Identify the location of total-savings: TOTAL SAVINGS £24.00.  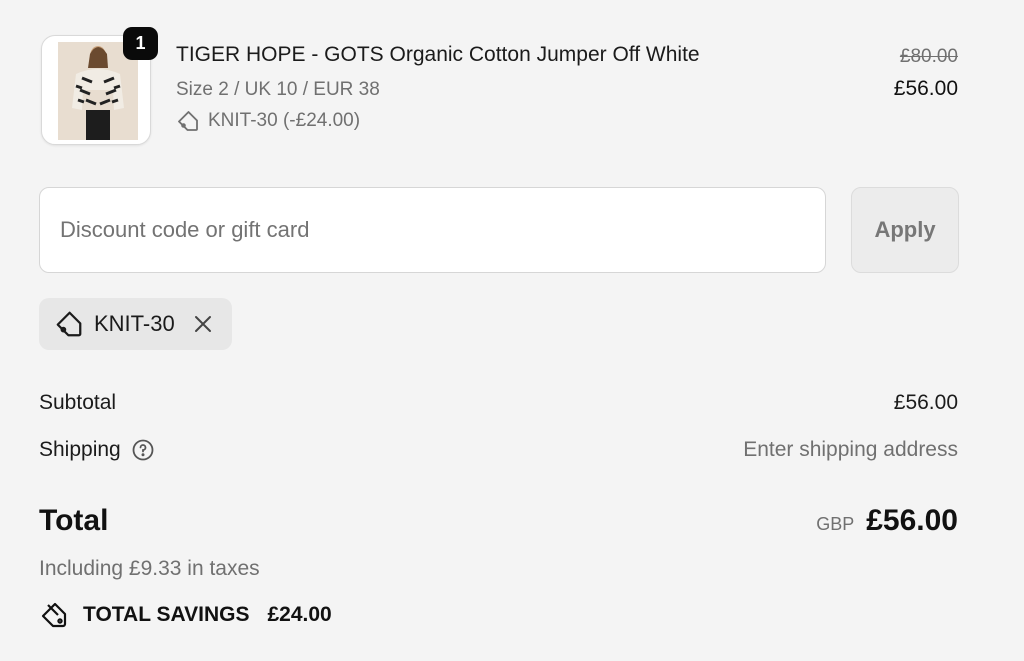
(185, 615).